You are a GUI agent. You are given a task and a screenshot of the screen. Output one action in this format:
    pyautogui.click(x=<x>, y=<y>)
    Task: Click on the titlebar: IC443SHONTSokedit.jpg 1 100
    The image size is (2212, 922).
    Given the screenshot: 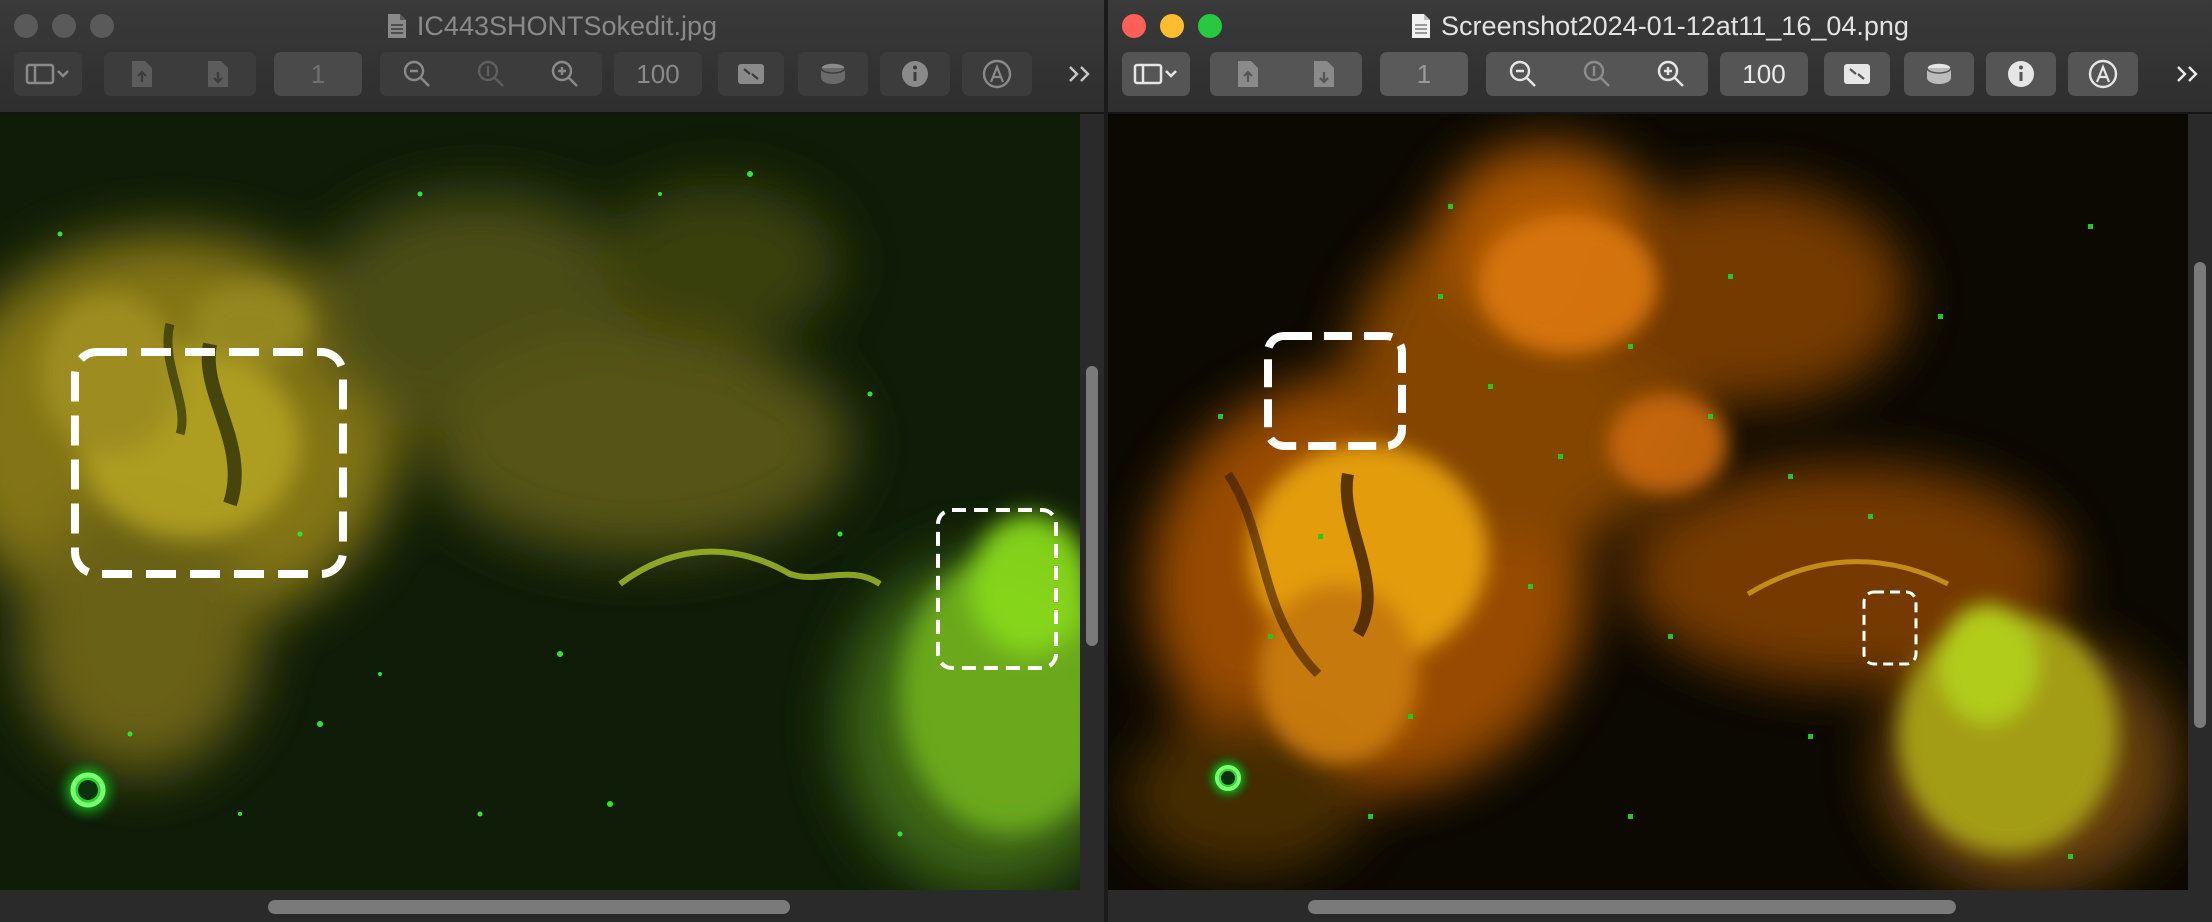 What is the action you would take?
    pyautogui.click(x=552, y=57)
    